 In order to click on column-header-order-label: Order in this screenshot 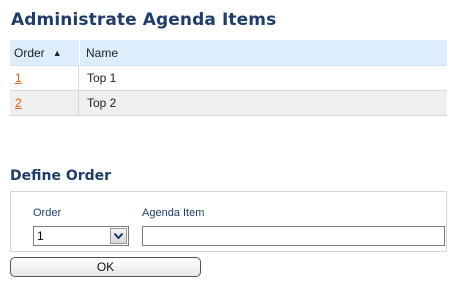, I will do `click(29, 52)`.